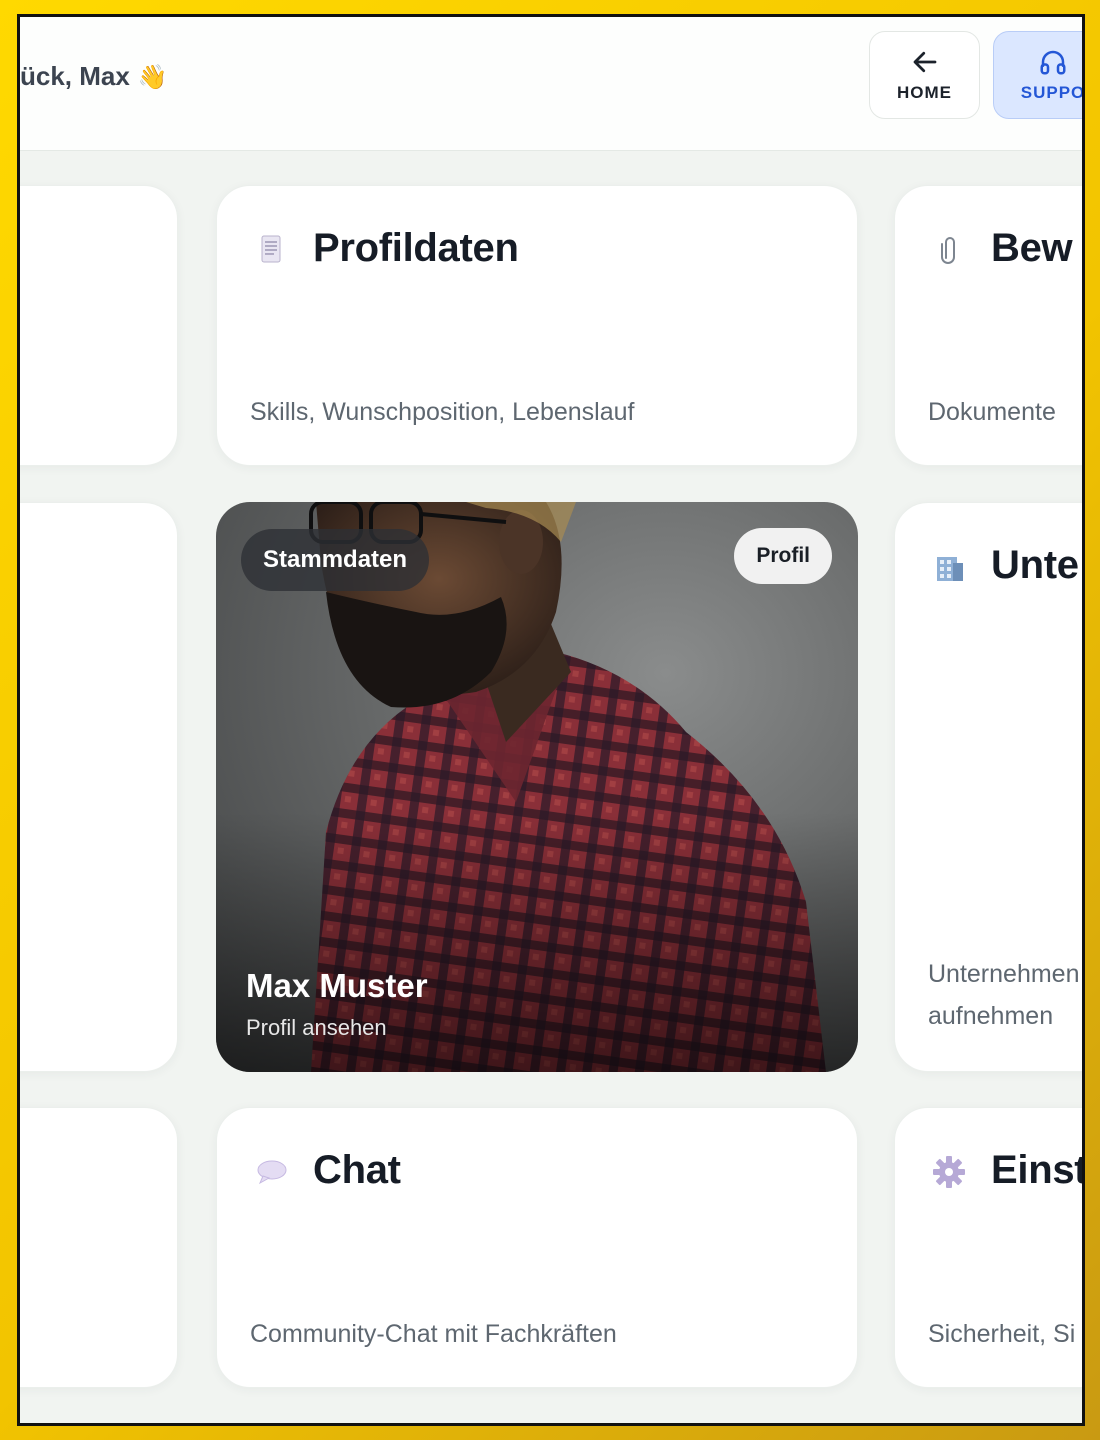 Image resolution: width=1100 pixels, height=1440 pixels. I want to click on home-button: HOME, so click(924, 75).